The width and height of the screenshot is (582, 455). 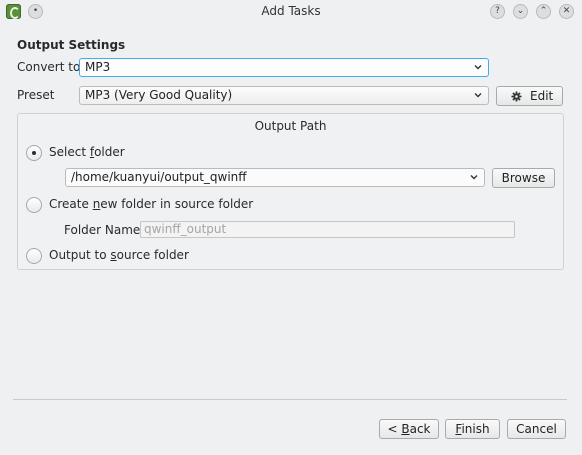 What do you see at coordinates (542, 96) in the screenshot?
I see `edit-button-label: Edit` at bounding box center [542, 96].